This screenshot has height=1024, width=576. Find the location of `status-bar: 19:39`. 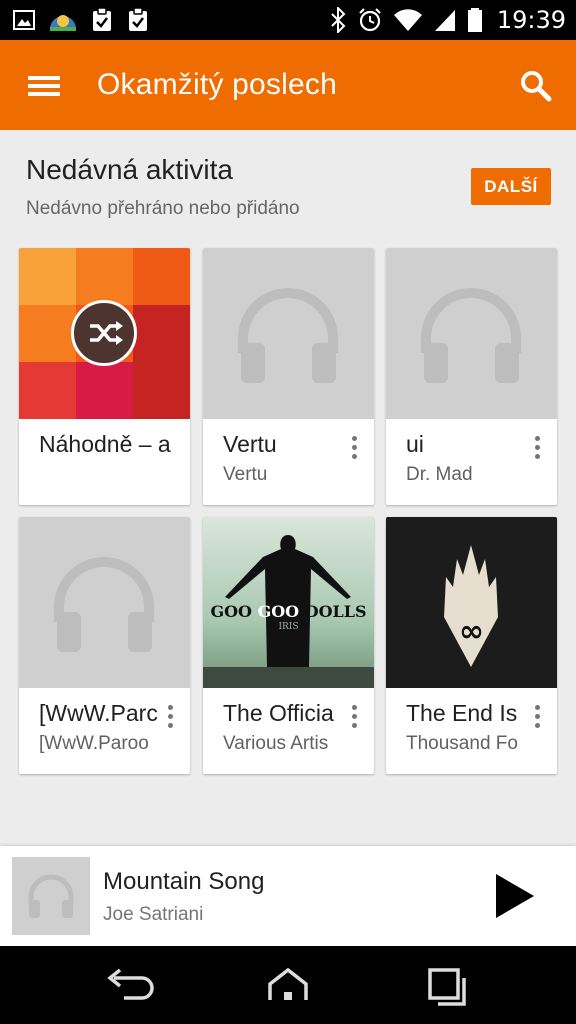

status-bar: 19:39 is located at coordinates (288, 20).